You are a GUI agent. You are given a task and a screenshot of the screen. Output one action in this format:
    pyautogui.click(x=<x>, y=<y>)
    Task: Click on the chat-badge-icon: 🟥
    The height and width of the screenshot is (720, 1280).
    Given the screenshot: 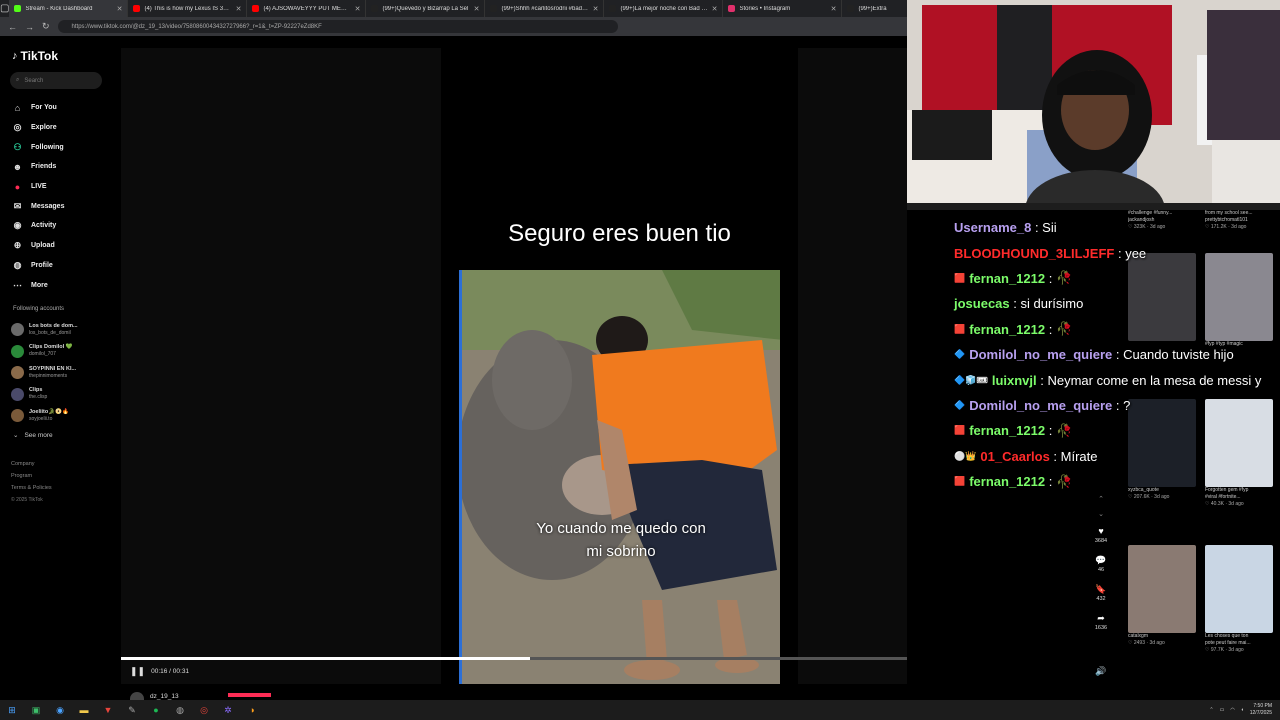 What is the action you would take?
    pyautogui.click(x=960, y=430)
    